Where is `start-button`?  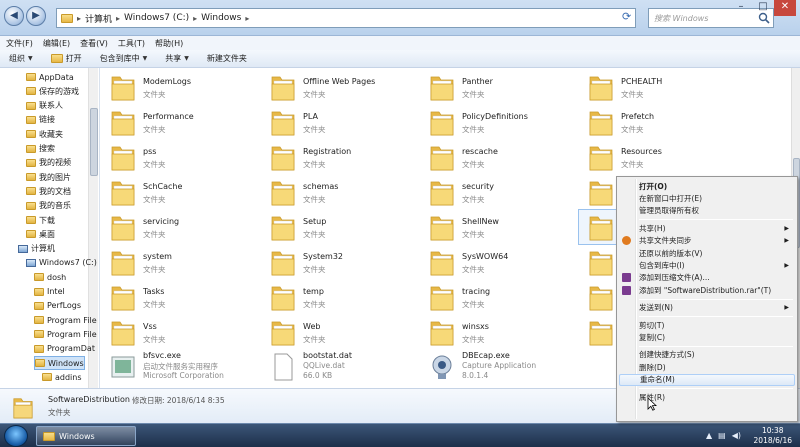 start-button is located at coordinates (16, 436).